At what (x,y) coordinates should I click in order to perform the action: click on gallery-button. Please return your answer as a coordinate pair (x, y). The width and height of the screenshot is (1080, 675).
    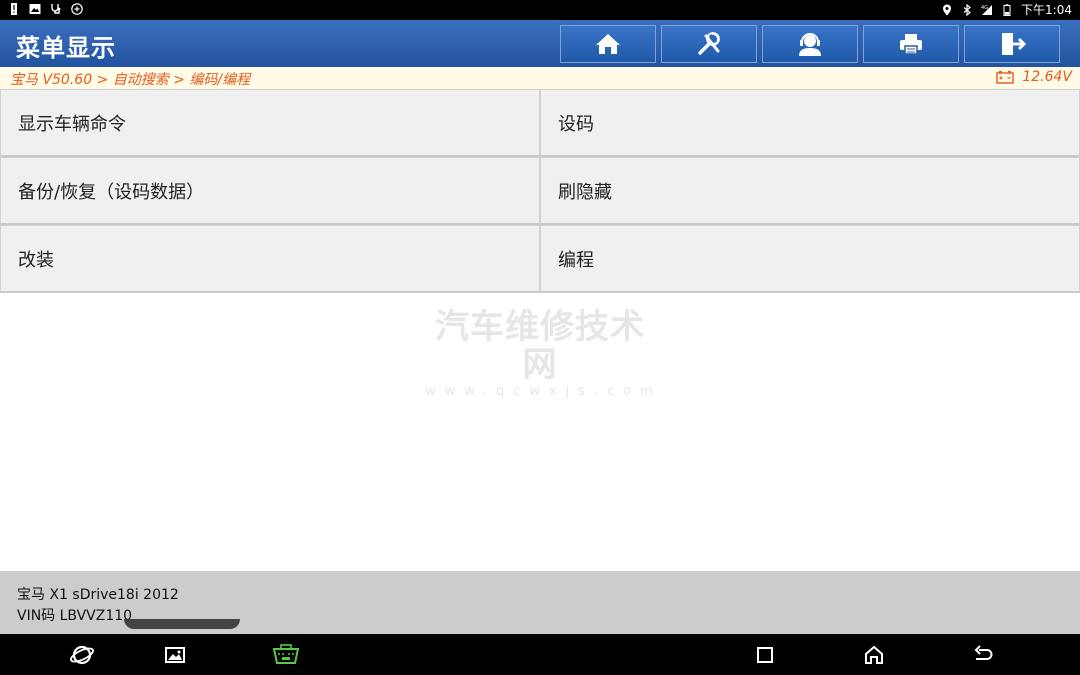
    Looking at the image, I should click on (175, 655).